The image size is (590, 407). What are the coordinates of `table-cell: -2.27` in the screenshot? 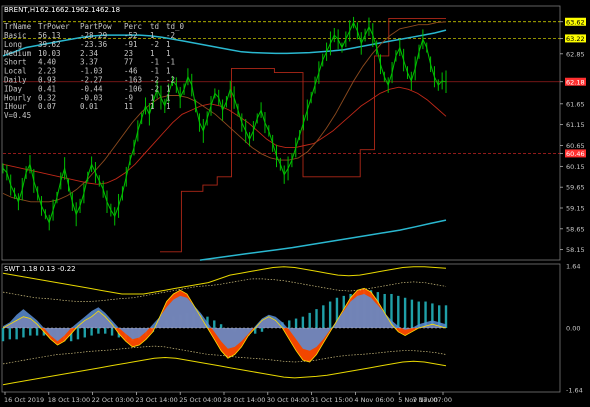 It's located at (91, 80).